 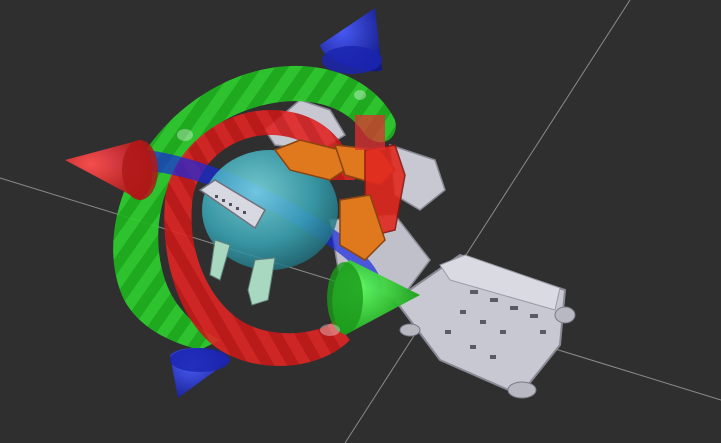 What do you see at coordinates (345, 298) in the screenshot?
I see `green-arrow-right-base` at bounding box center [345, 298].